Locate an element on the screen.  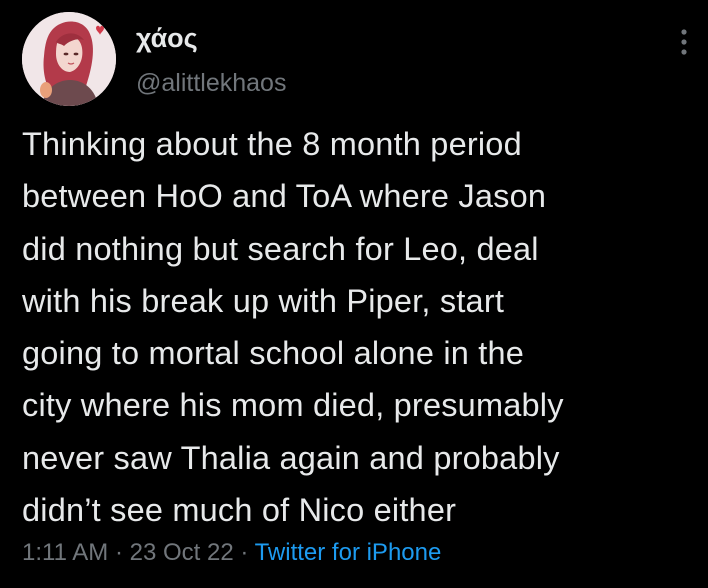
tweet-text-line: did nothing but search for Leo, deal is located at coordinates (280, 248).